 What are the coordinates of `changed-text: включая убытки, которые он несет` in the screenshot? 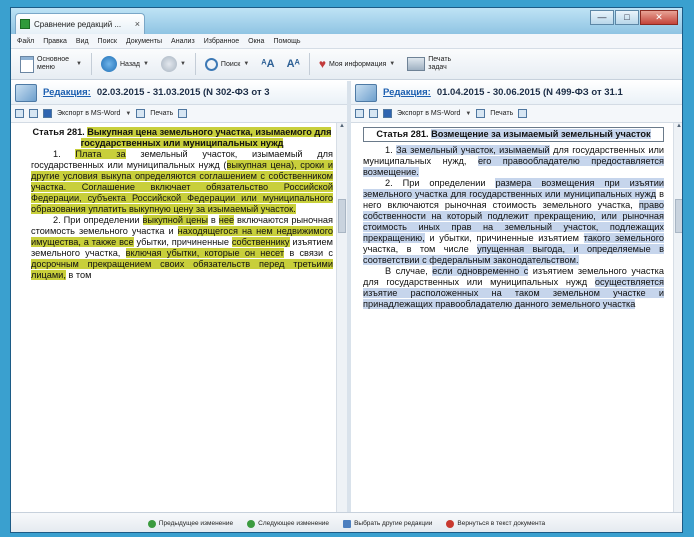 It's located at (205, 253).